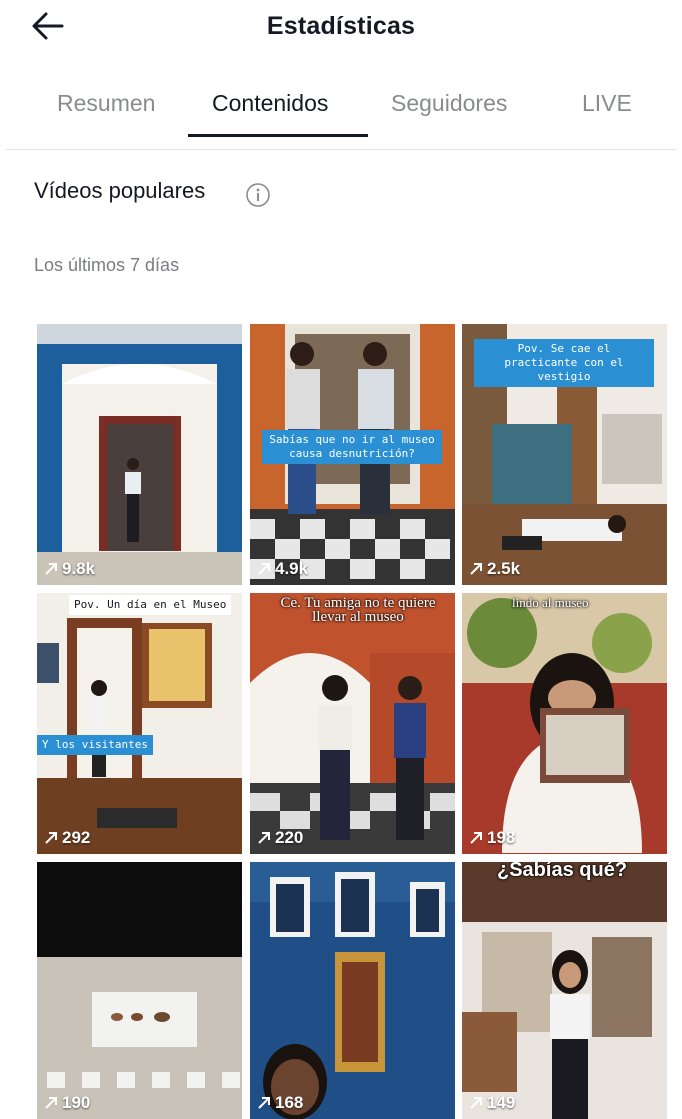 The image size is (682, 1119). What do you see at coordinates (449, 103) in the screenshot?
I see `tab-seguidores: Seguidores` at bounding box center [449, 103].